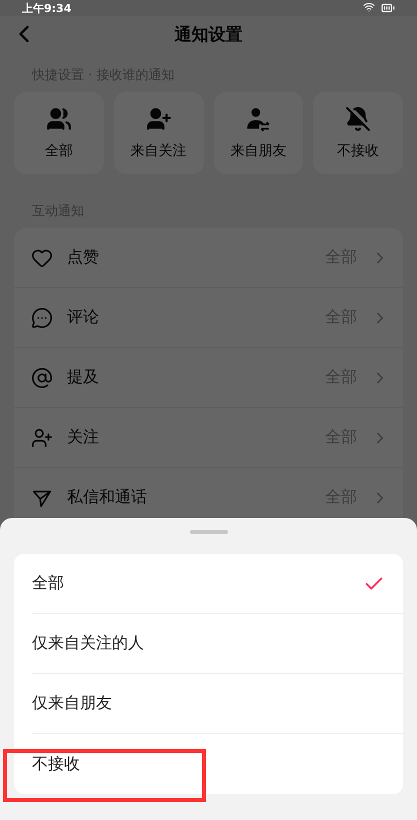 The height and width of the screenshot is (820, 417). What do you see at coordinates (42, 317) in the screenshot?
I see `comment-icon` at bounding box center [42, 317].